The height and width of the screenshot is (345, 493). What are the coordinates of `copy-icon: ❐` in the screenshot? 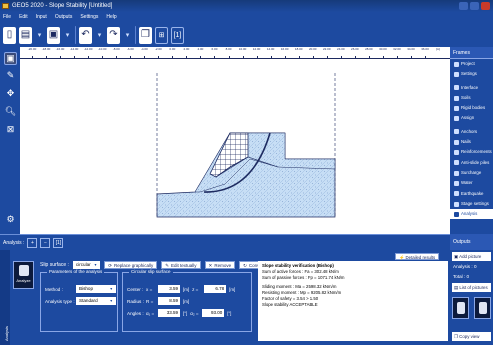 It's located at (145, 35).